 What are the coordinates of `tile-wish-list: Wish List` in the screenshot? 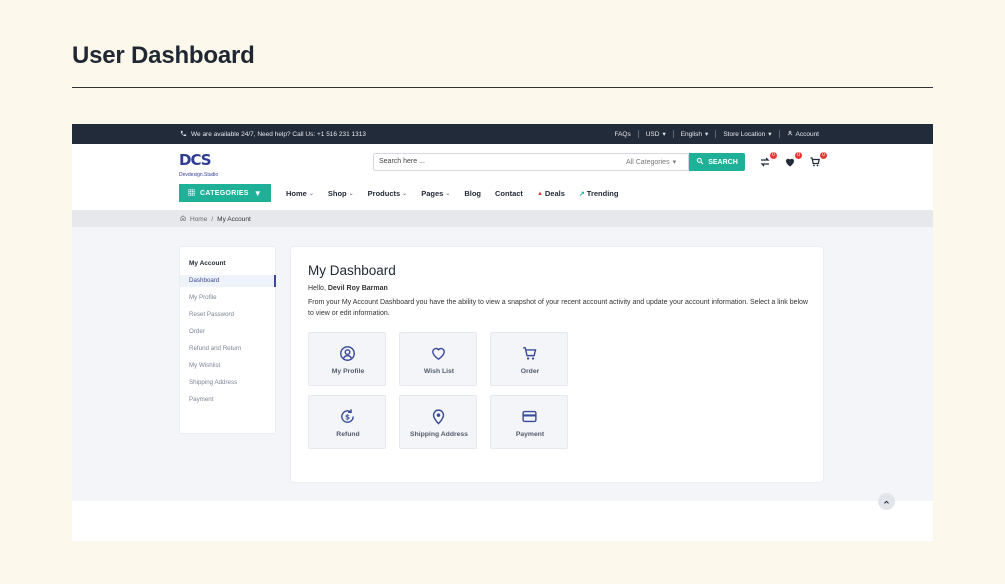 It's located at (438, 359).